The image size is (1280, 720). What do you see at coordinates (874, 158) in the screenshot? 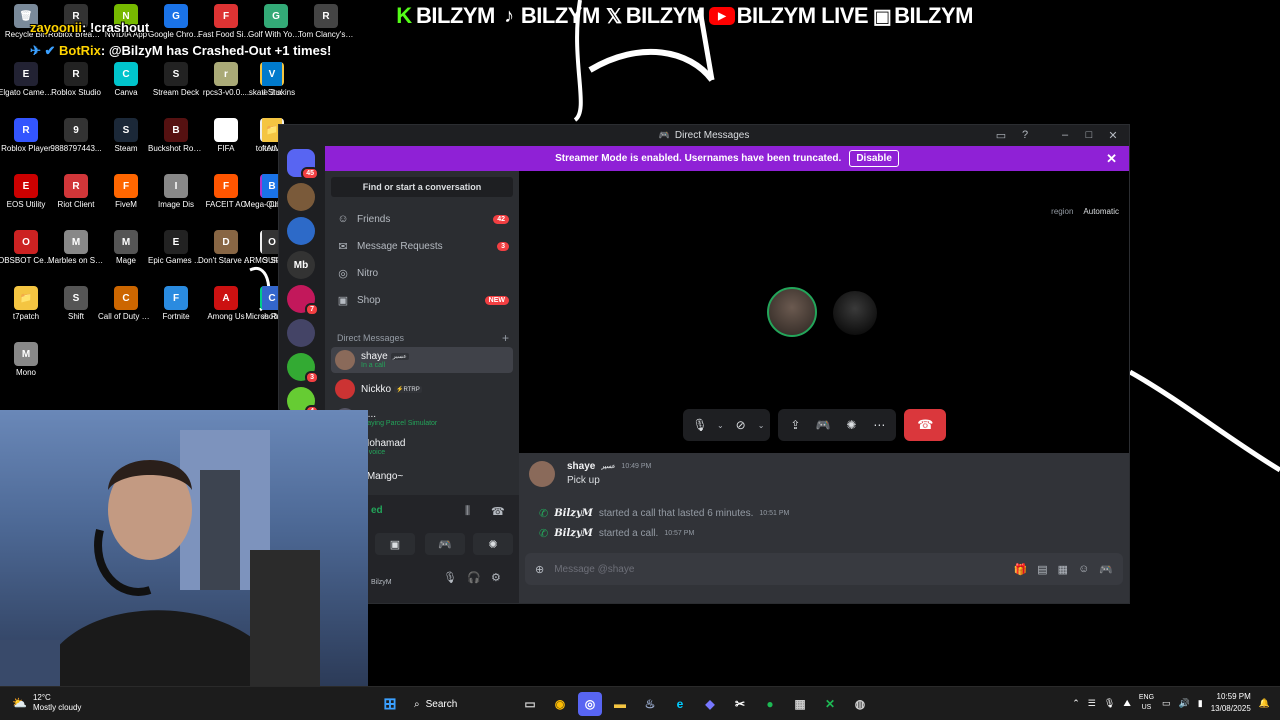
I see `disable-button: Disable` at bounding box center [874, 158].